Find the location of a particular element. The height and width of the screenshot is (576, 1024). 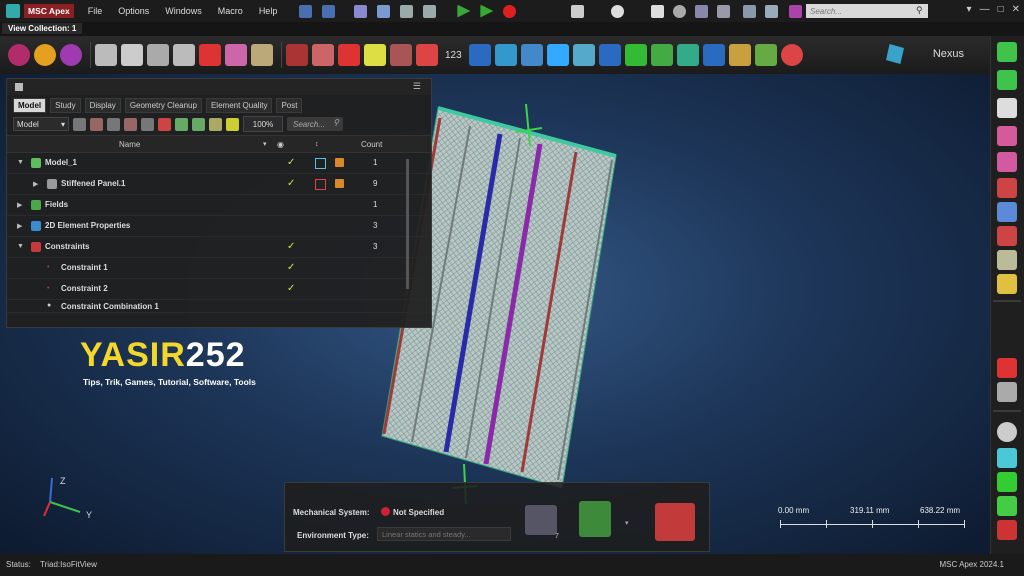

column-name: Name is located at coordinates (129, 144).